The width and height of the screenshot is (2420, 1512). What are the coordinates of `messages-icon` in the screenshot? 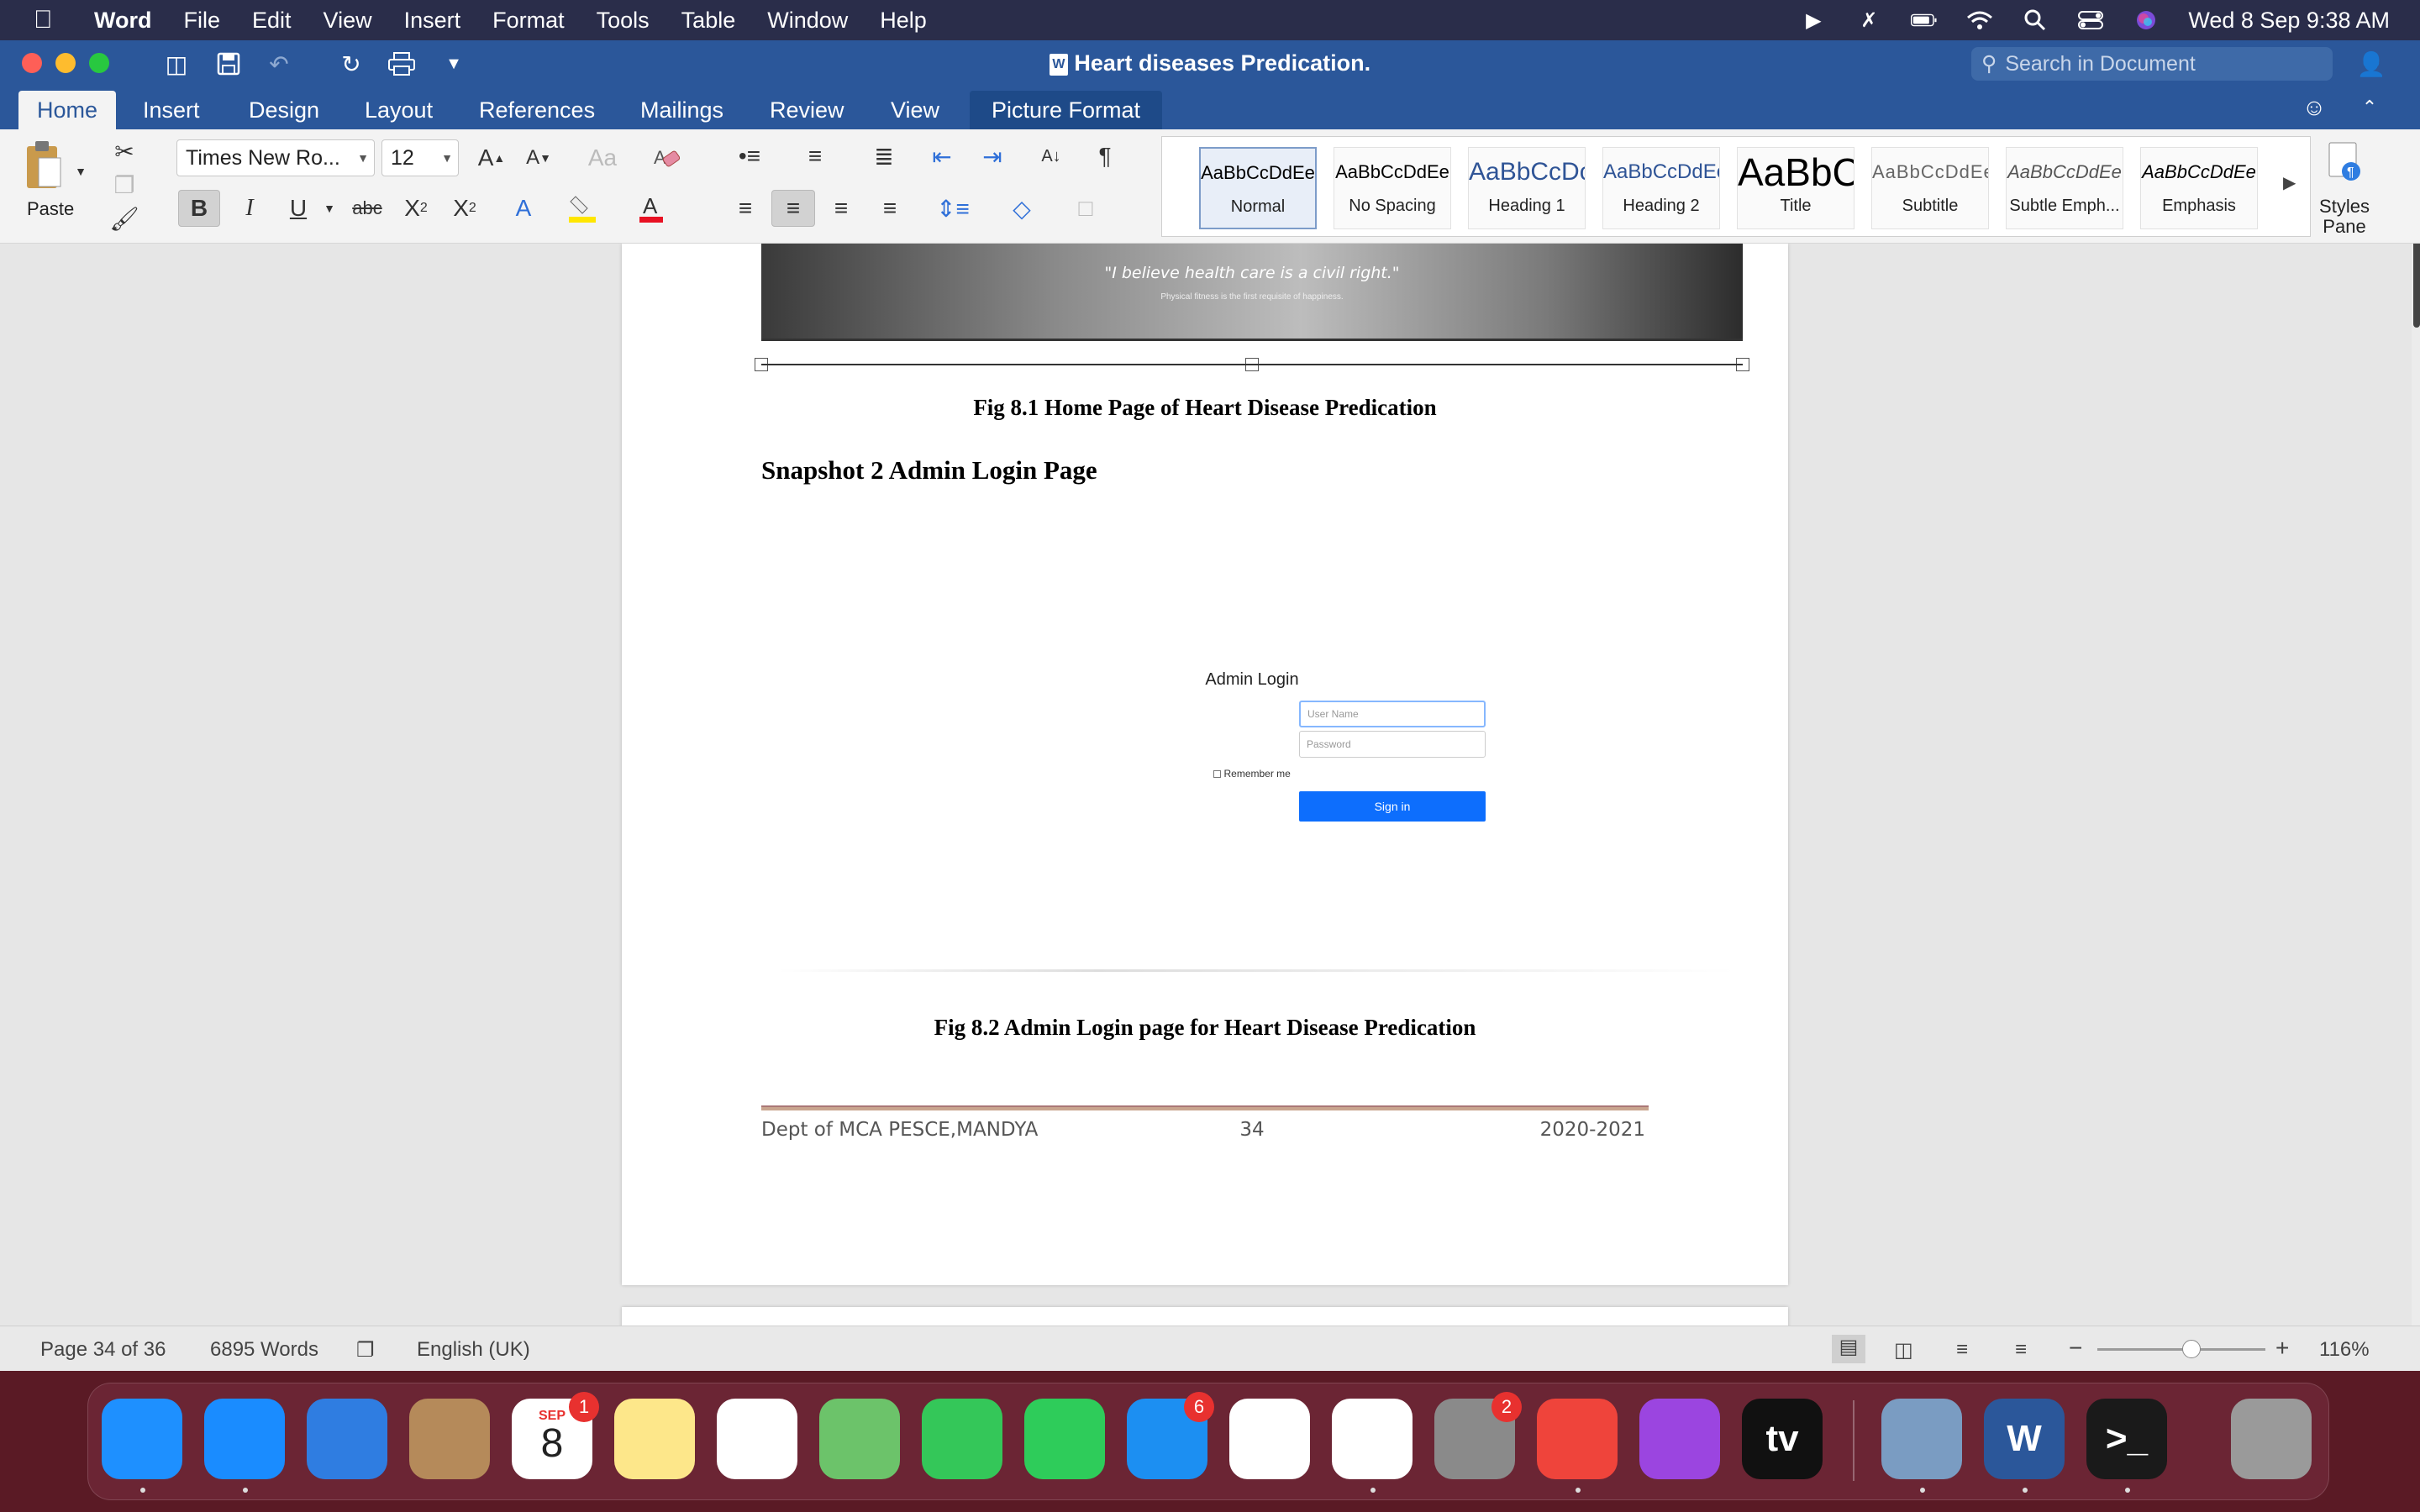 It's located at (962, 1439).